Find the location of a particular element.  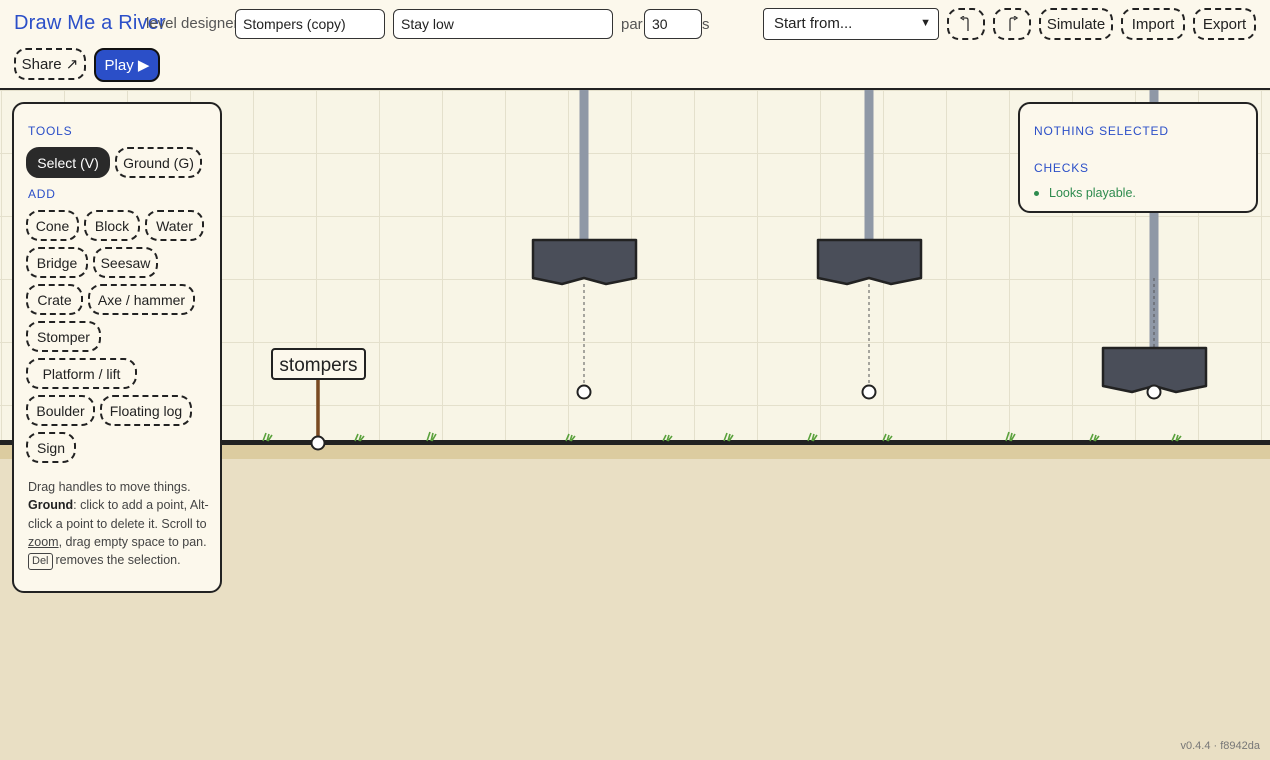

add-sign: Sign is located at coordinates (51, 447).